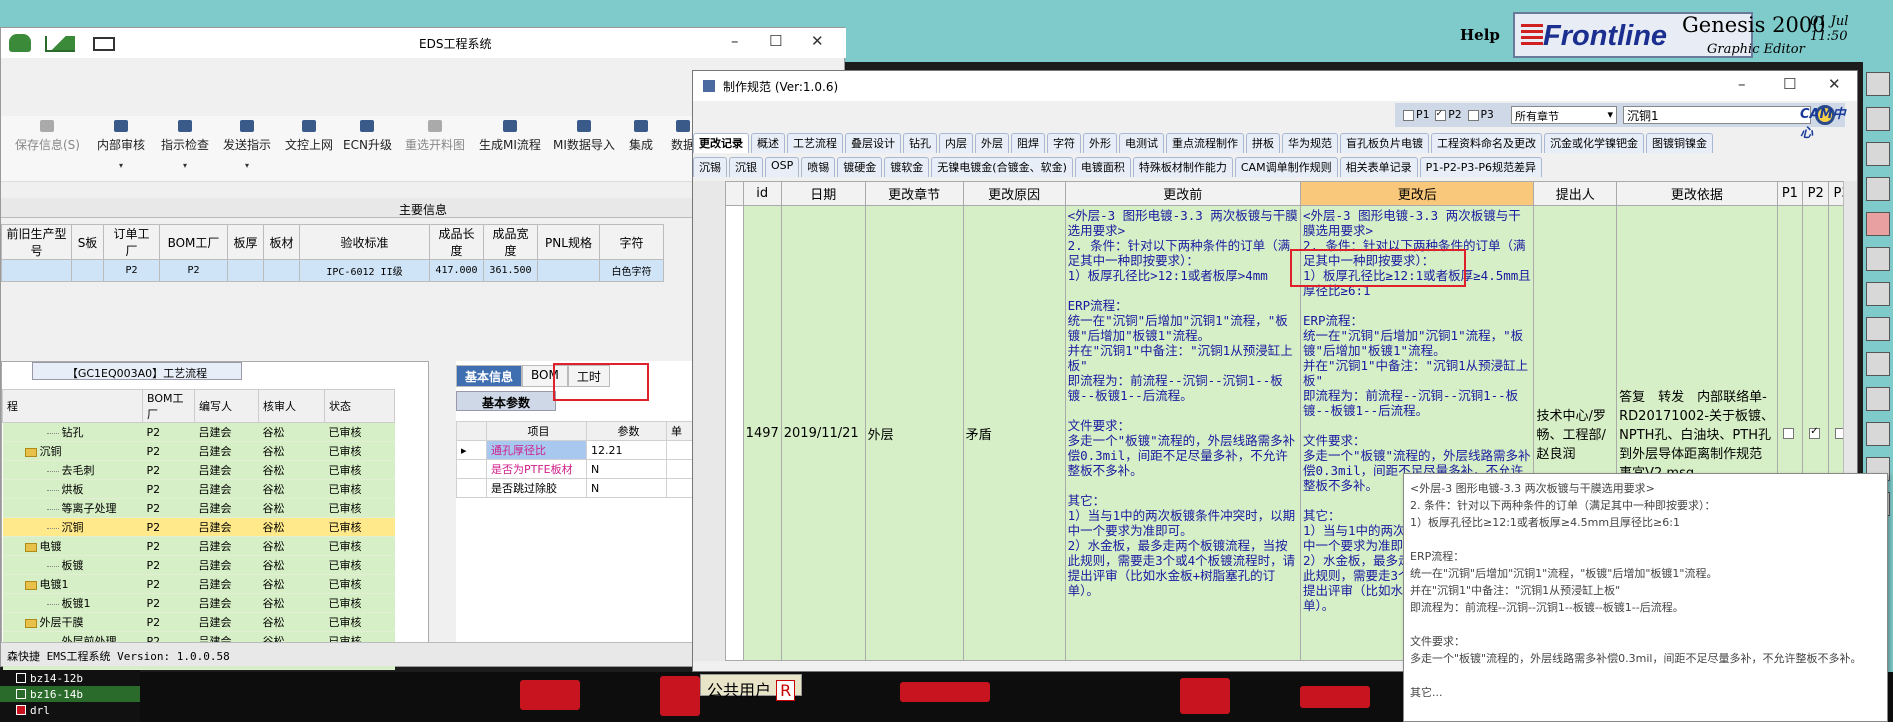 The width and height of the screenshot is (1893, 722). What do you see at coordinates (746, 167) in the screenshot?
I see `chapter-tab: 沉银` at bounding box center [746, 167].